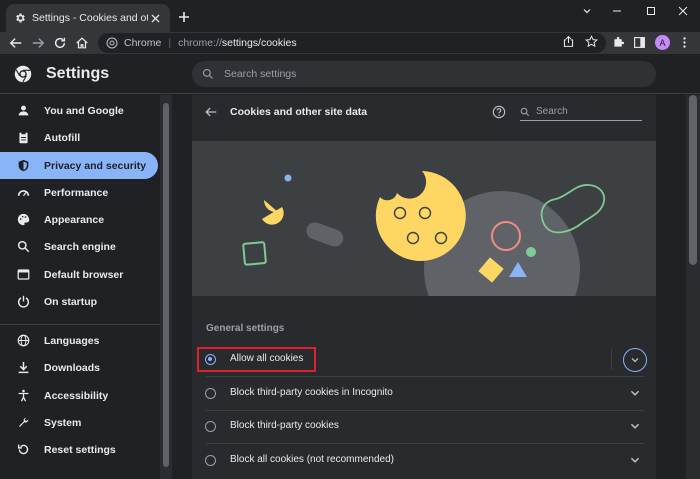  I want to click on home-icon, so click(82, 43).